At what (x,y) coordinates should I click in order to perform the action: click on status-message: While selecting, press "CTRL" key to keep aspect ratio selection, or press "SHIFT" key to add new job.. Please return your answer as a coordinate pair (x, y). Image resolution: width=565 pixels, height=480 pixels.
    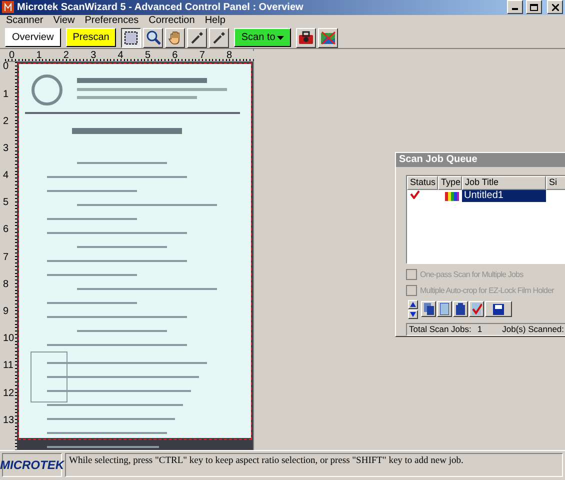
    Looking at the image, I should click on (314, 465).